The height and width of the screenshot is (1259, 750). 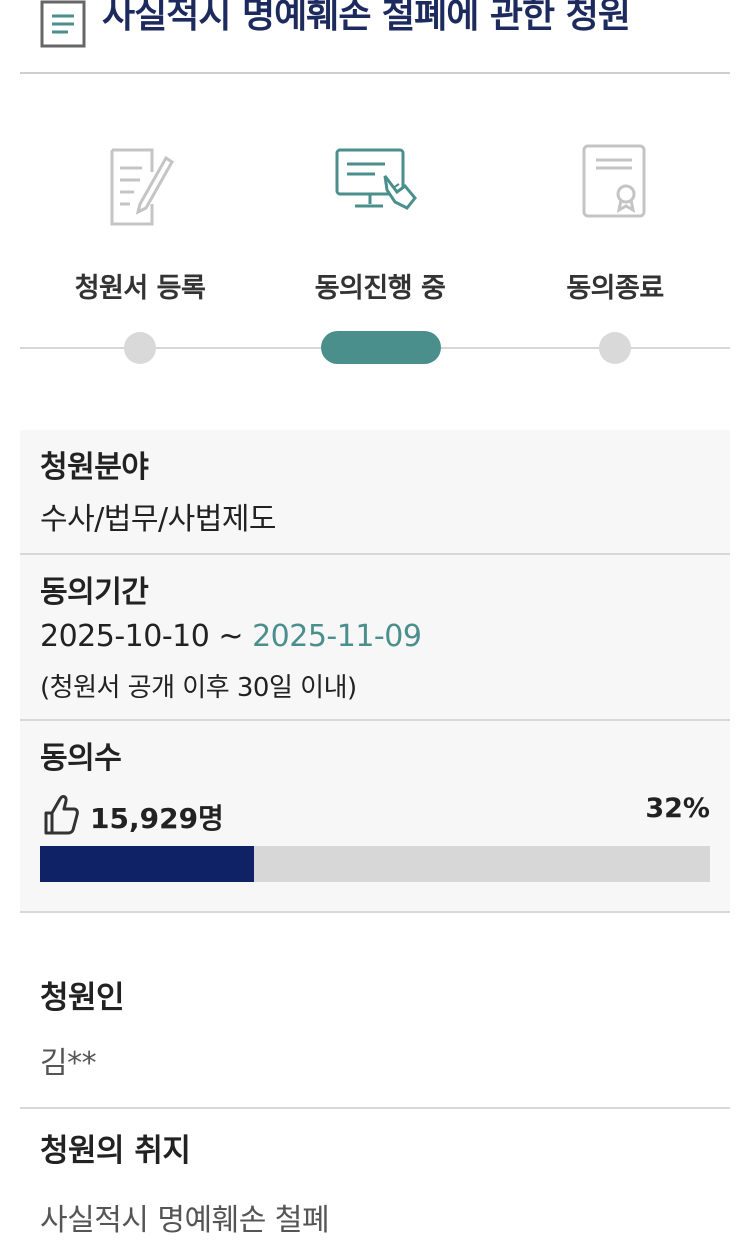 I want to click on category-value: 수사/법무/사법제도, so click(x=158, y=519).